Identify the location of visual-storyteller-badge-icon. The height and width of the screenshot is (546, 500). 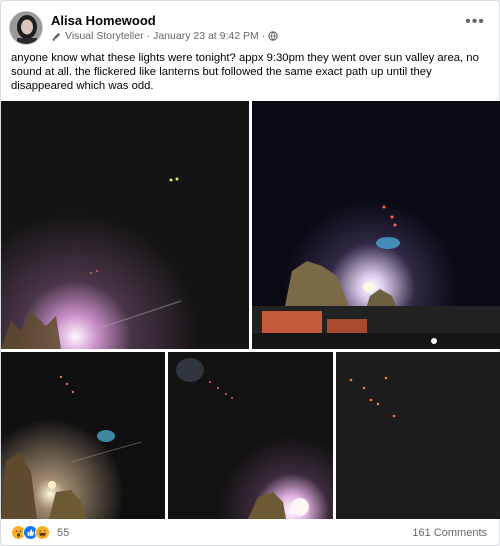
(56, 36).